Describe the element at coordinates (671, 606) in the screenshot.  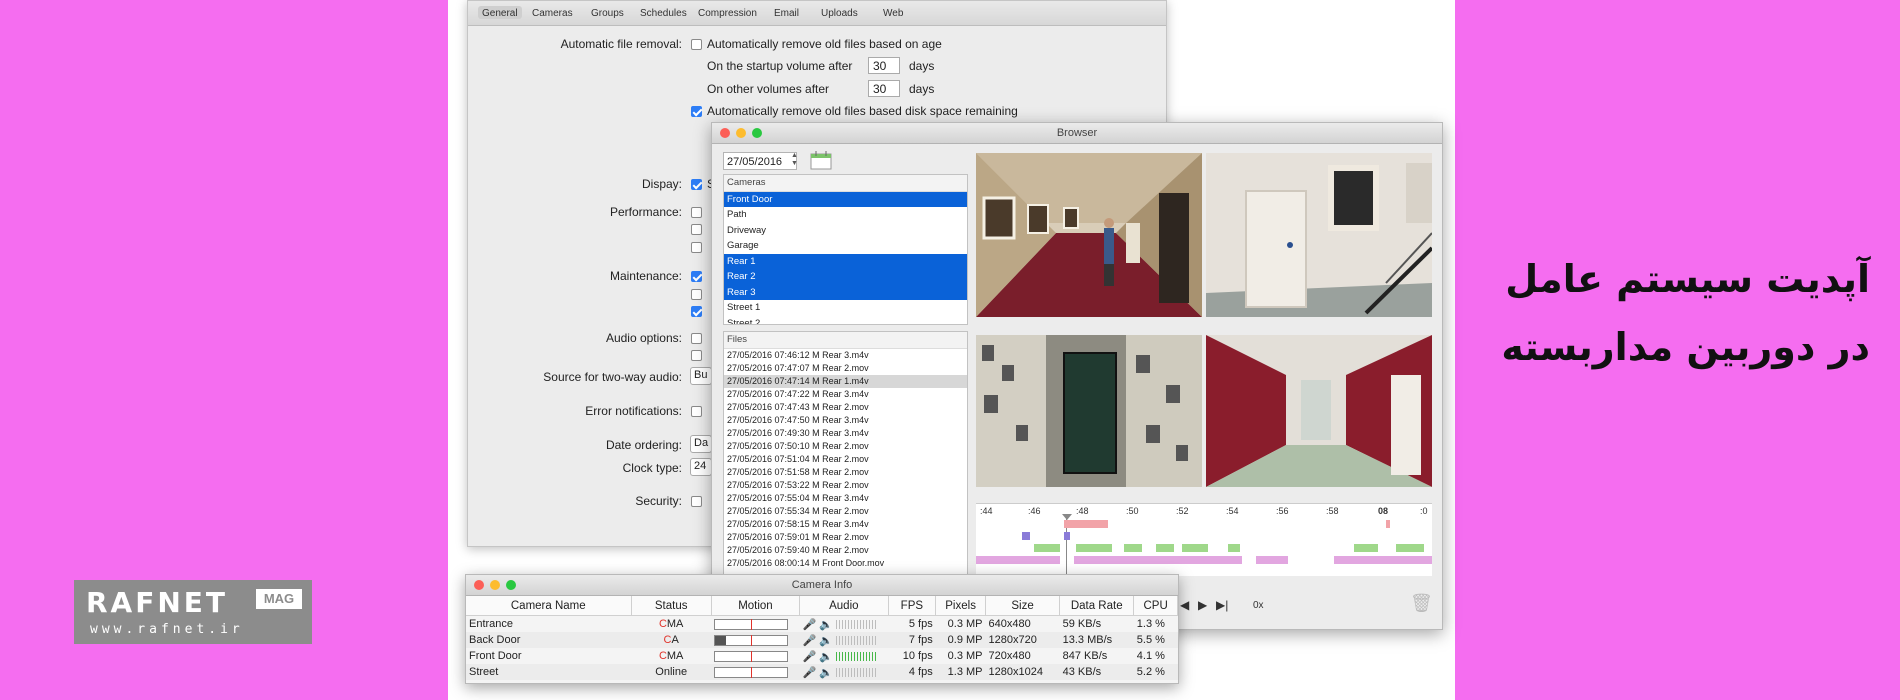
I see `column-header-status: Status` at that location.